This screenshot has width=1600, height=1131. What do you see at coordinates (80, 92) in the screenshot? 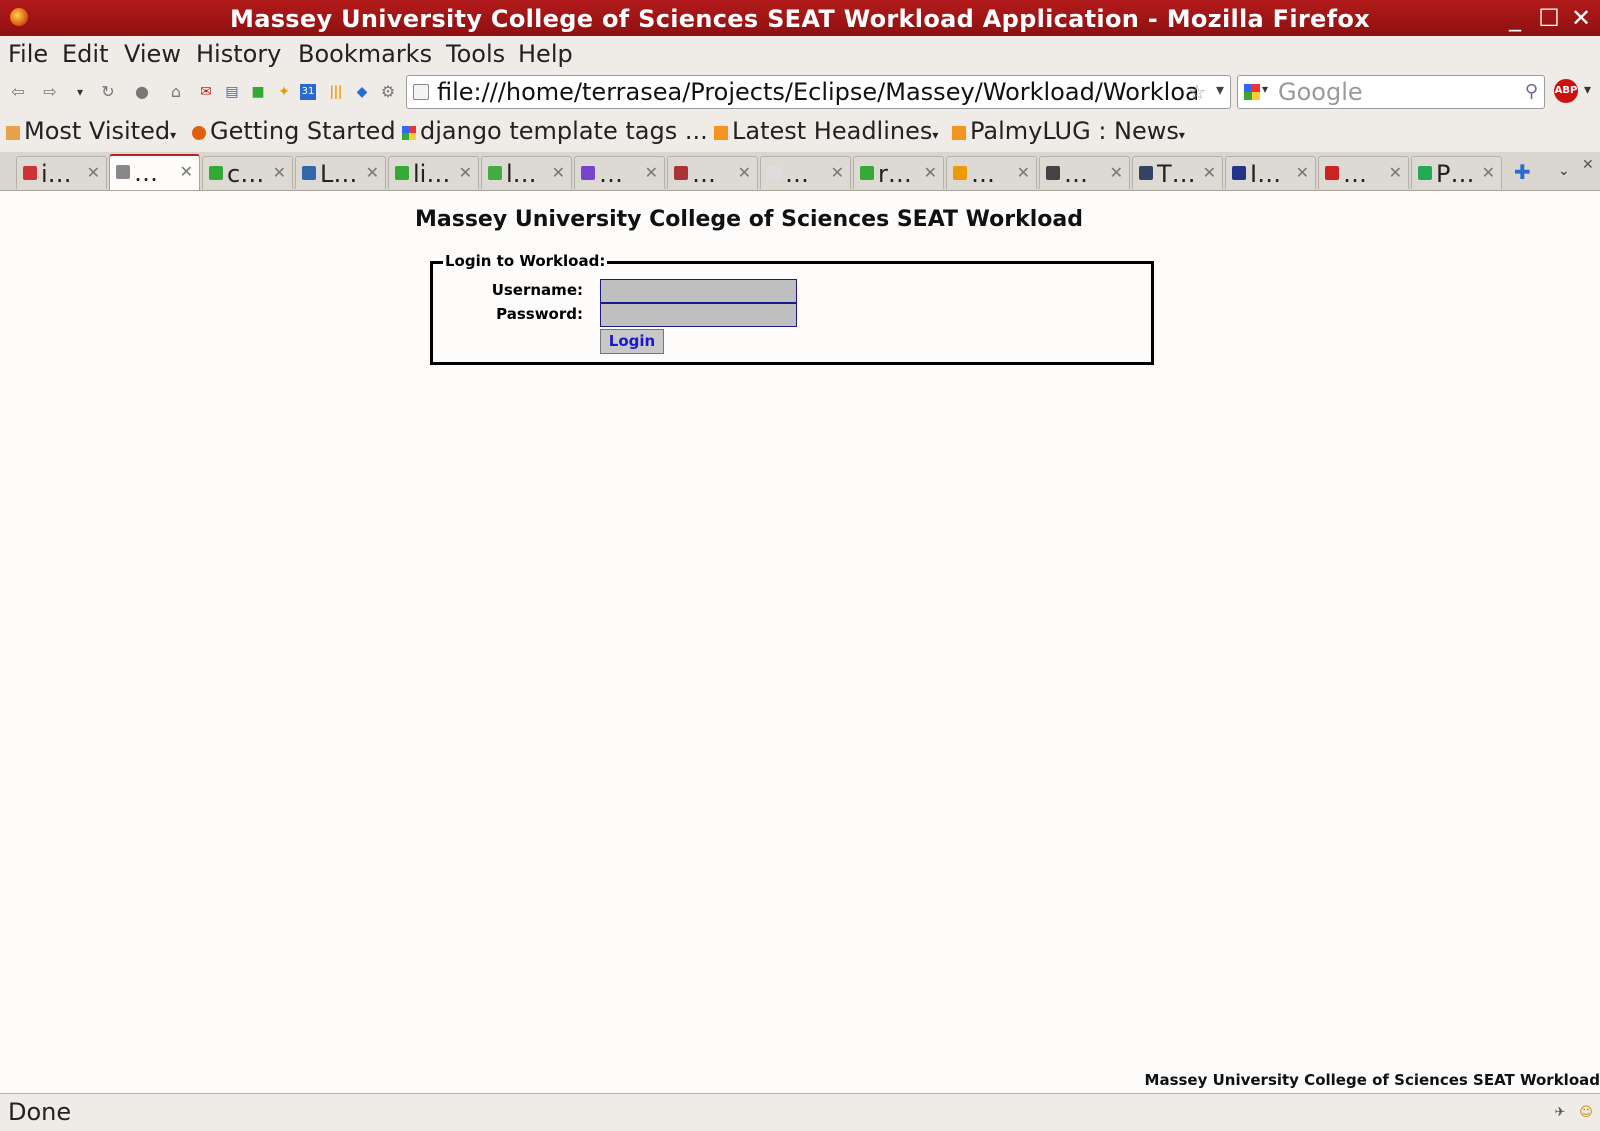
I see `history-dropdown-icon: ▾` at bounding box center [80, 92].